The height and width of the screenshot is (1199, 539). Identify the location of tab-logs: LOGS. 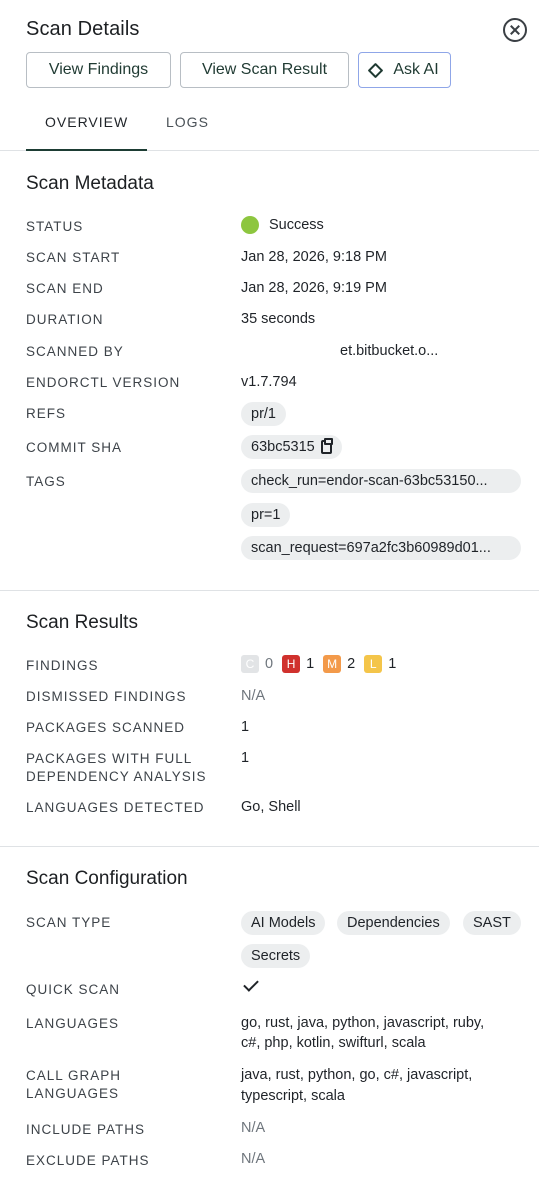
(187, 122).